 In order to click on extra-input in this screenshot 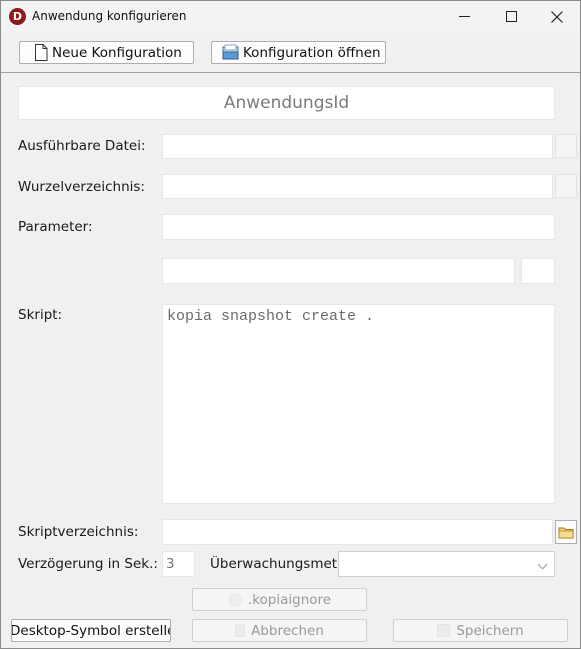, I will do `click(338, 271)`.